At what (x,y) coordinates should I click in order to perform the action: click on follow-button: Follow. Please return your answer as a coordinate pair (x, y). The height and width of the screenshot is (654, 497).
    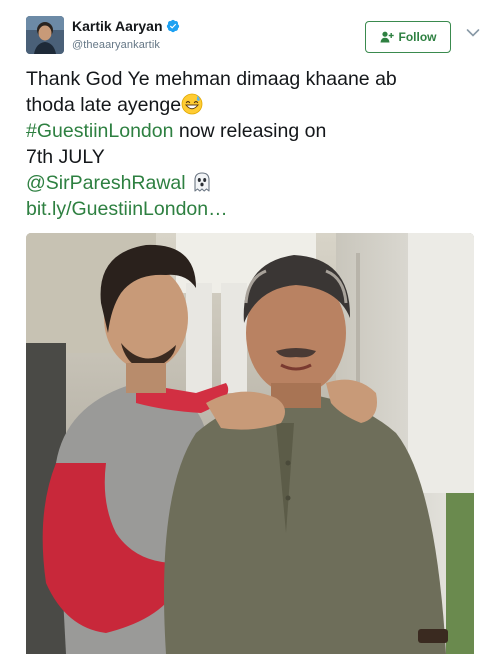
    Looking at the image, I should click on (408, 37).